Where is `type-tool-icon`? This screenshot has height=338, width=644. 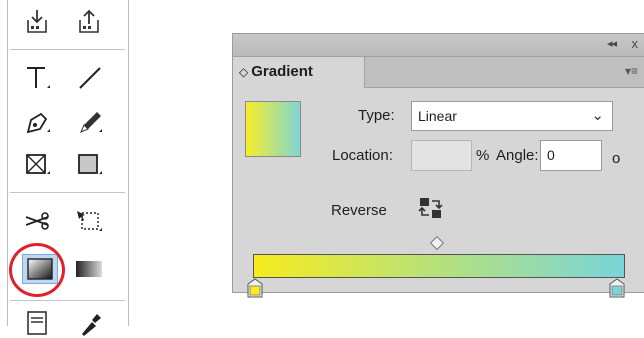
type-tool-icon is located at coordinates (37, 78).